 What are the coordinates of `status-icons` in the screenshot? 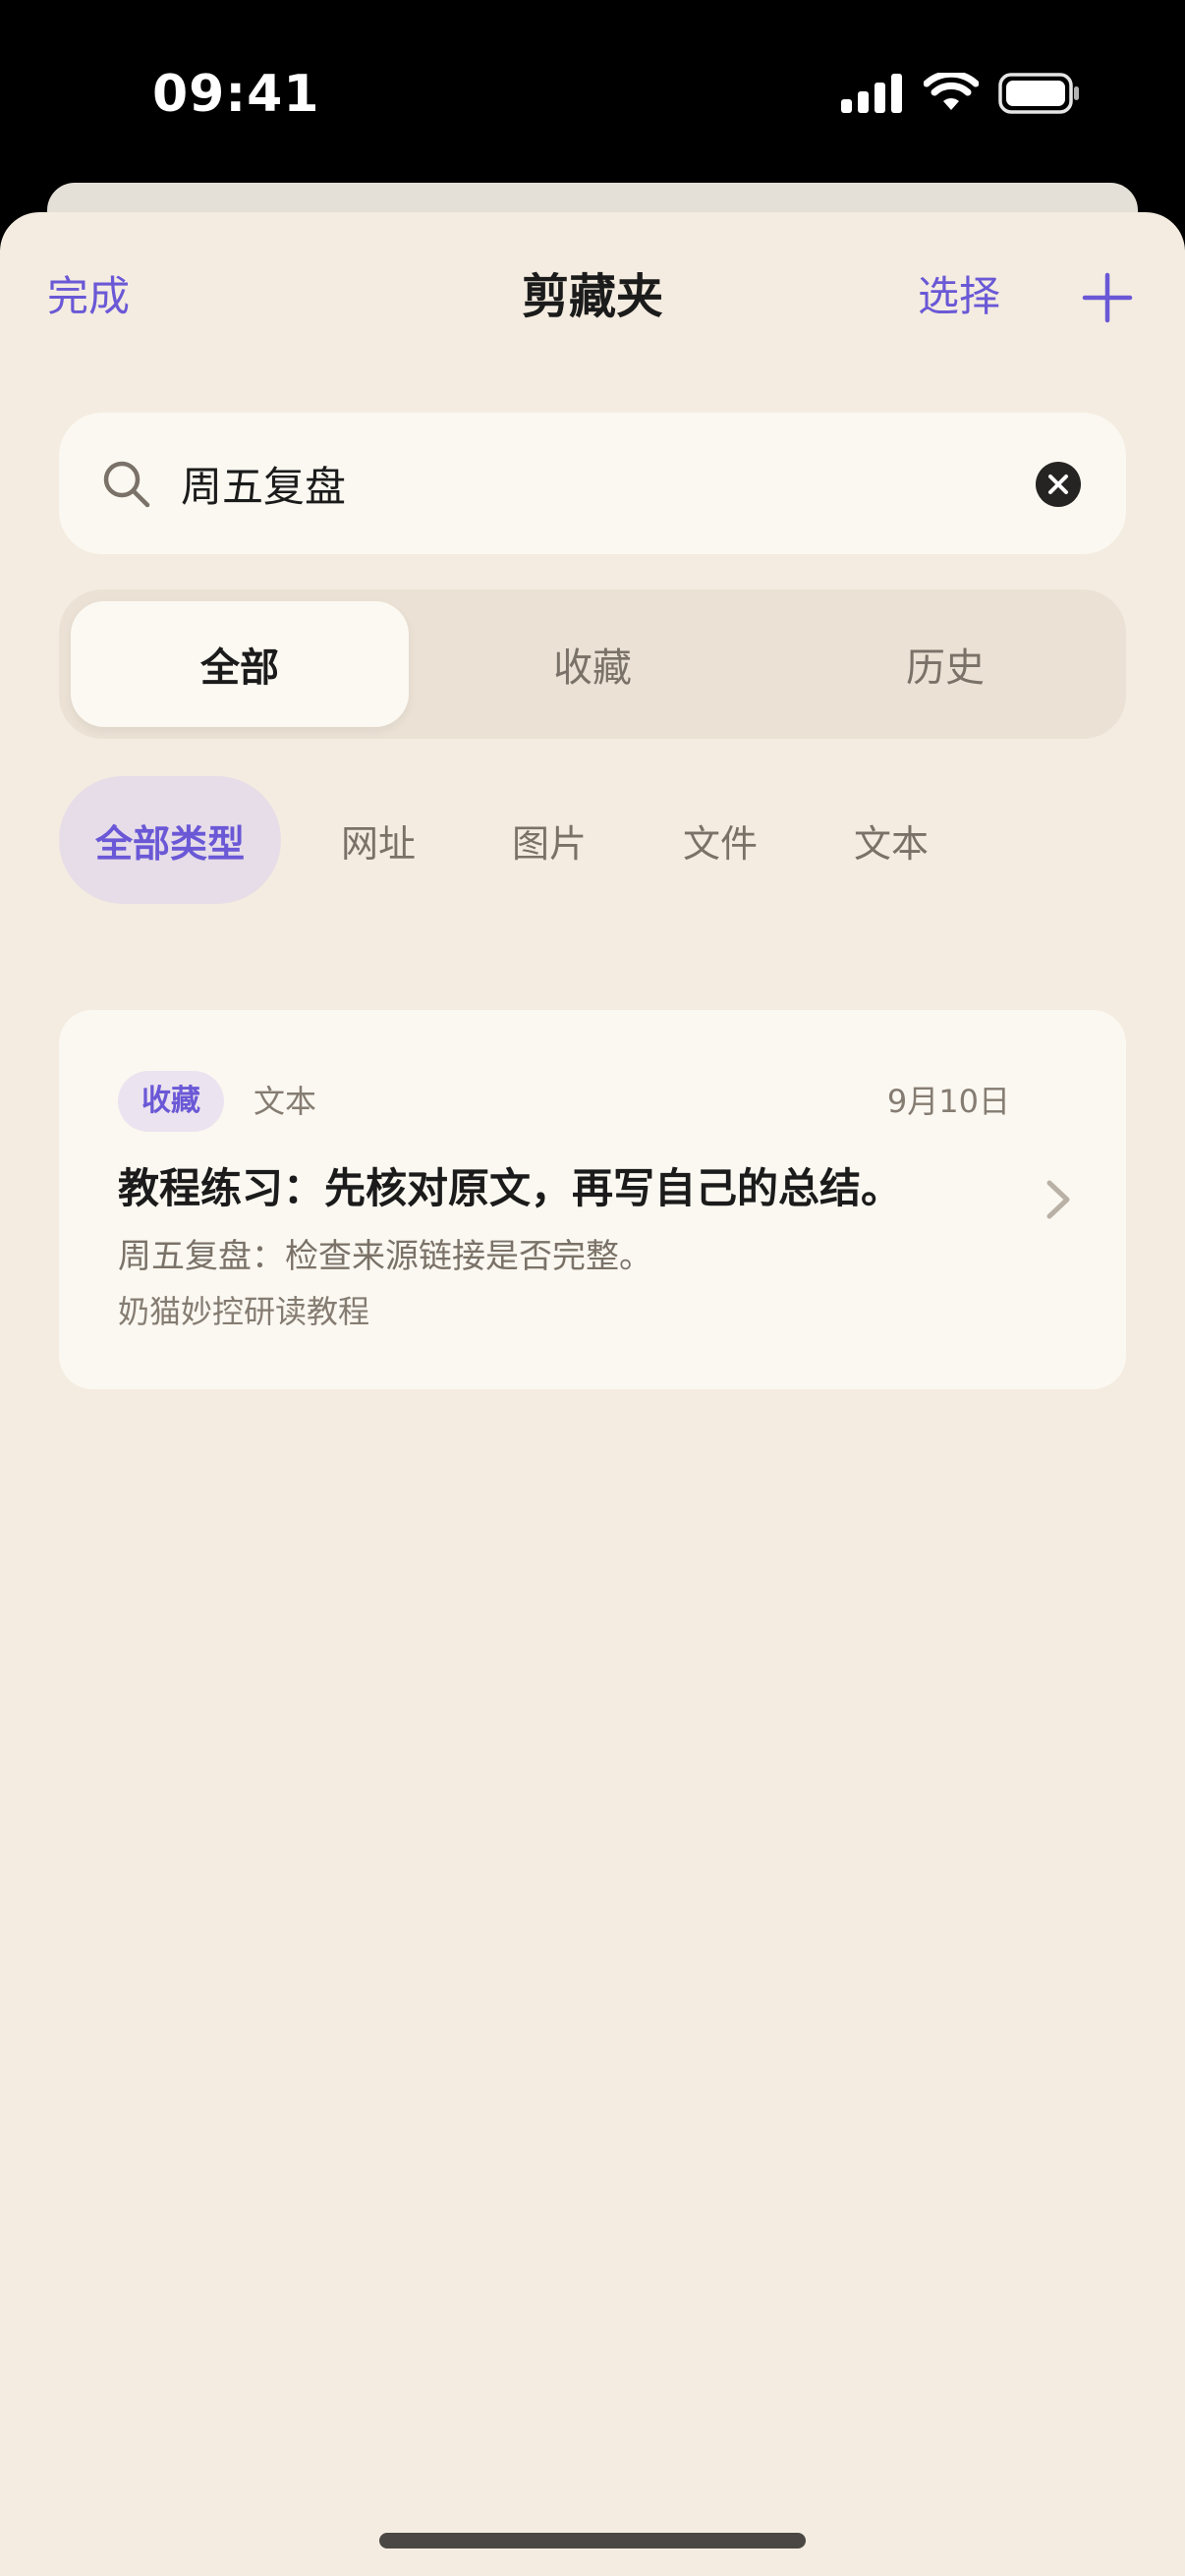 It's located at (961, 93).